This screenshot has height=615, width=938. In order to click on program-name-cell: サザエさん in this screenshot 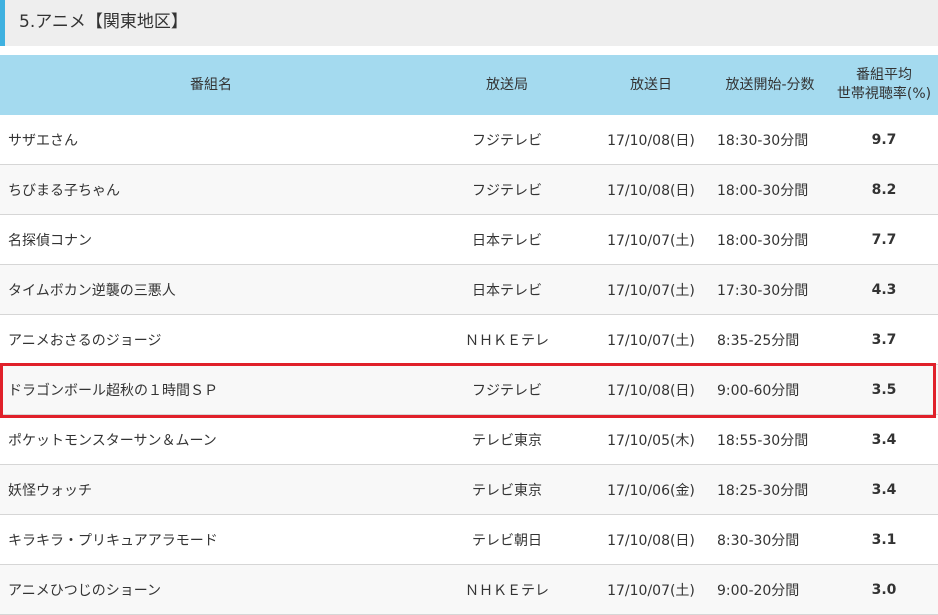, I will do `click(211, 140)`.